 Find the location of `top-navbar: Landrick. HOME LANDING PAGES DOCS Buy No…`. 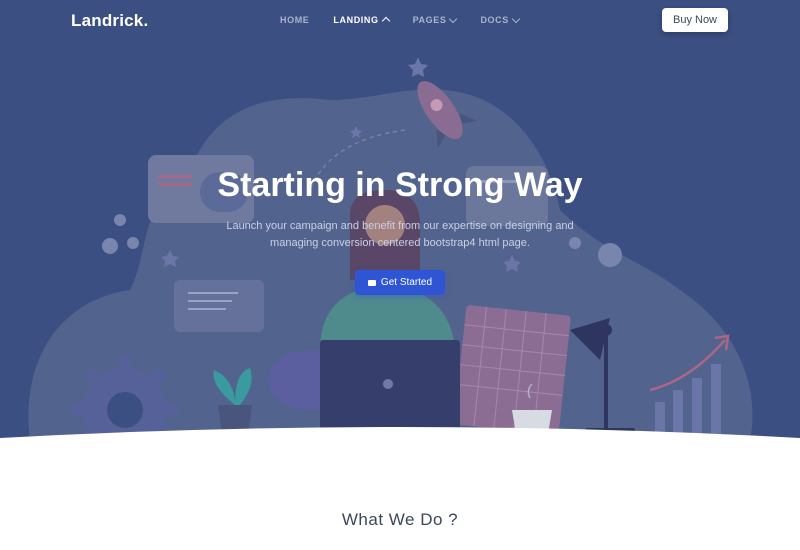

top-navbar: Landrick. HOME LANDING PAGES DOCS Buy No… is located at coordinates (400, 21).